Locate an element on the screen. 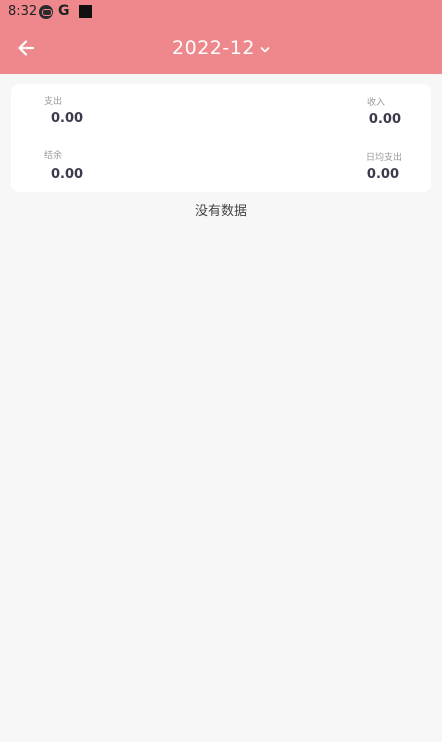 This screenshot has width=442, height=742. daily-average-value: 0.00 is located at coordinates (382, 174).